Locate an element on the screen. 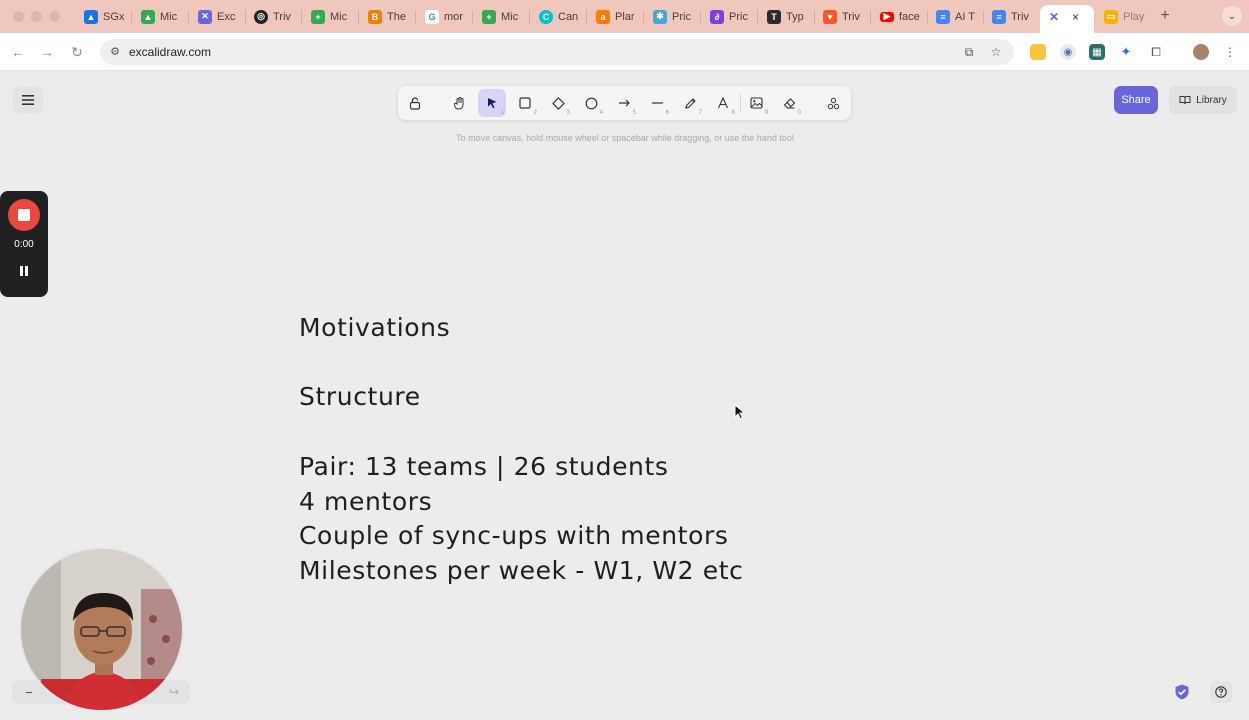  youtube-icon: ▶ is located at coordinates (887, 16).